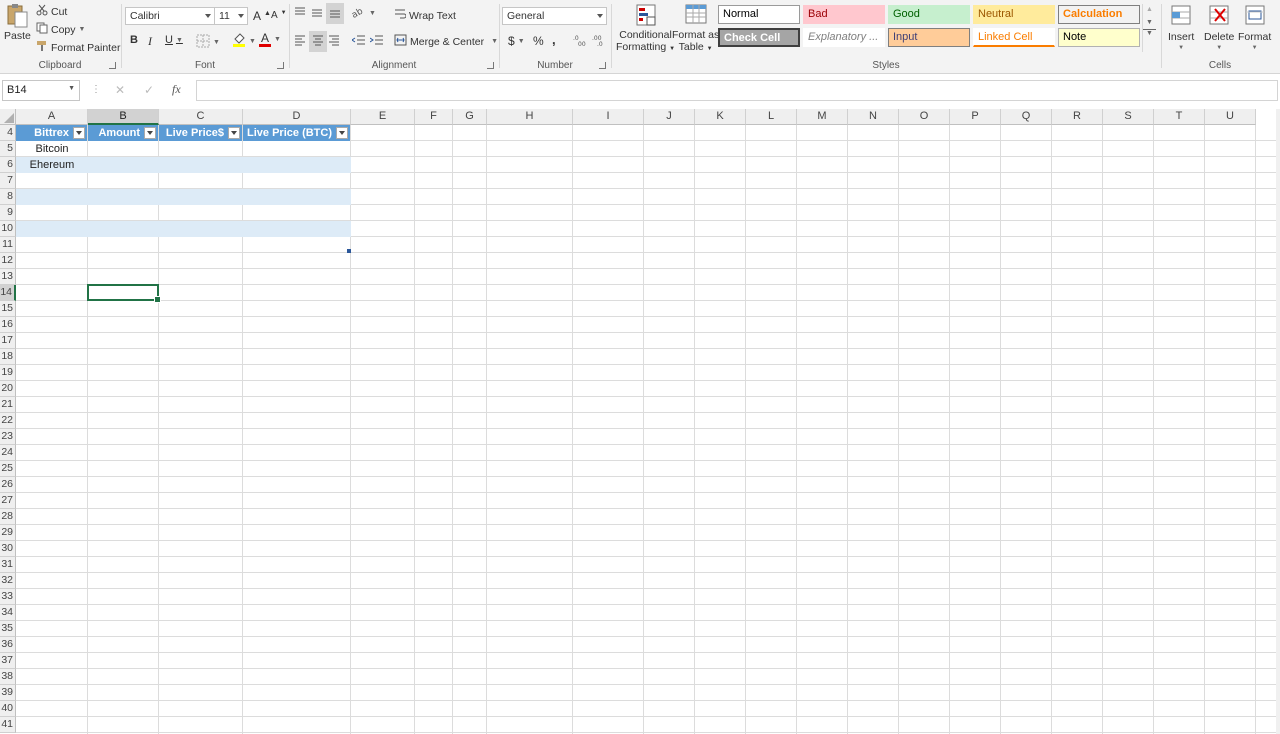 This screenshot has width=1280, height=734. Describe the element at coordinates (975, 117) in the screenshot. I see `column-header-p: P` at that location.